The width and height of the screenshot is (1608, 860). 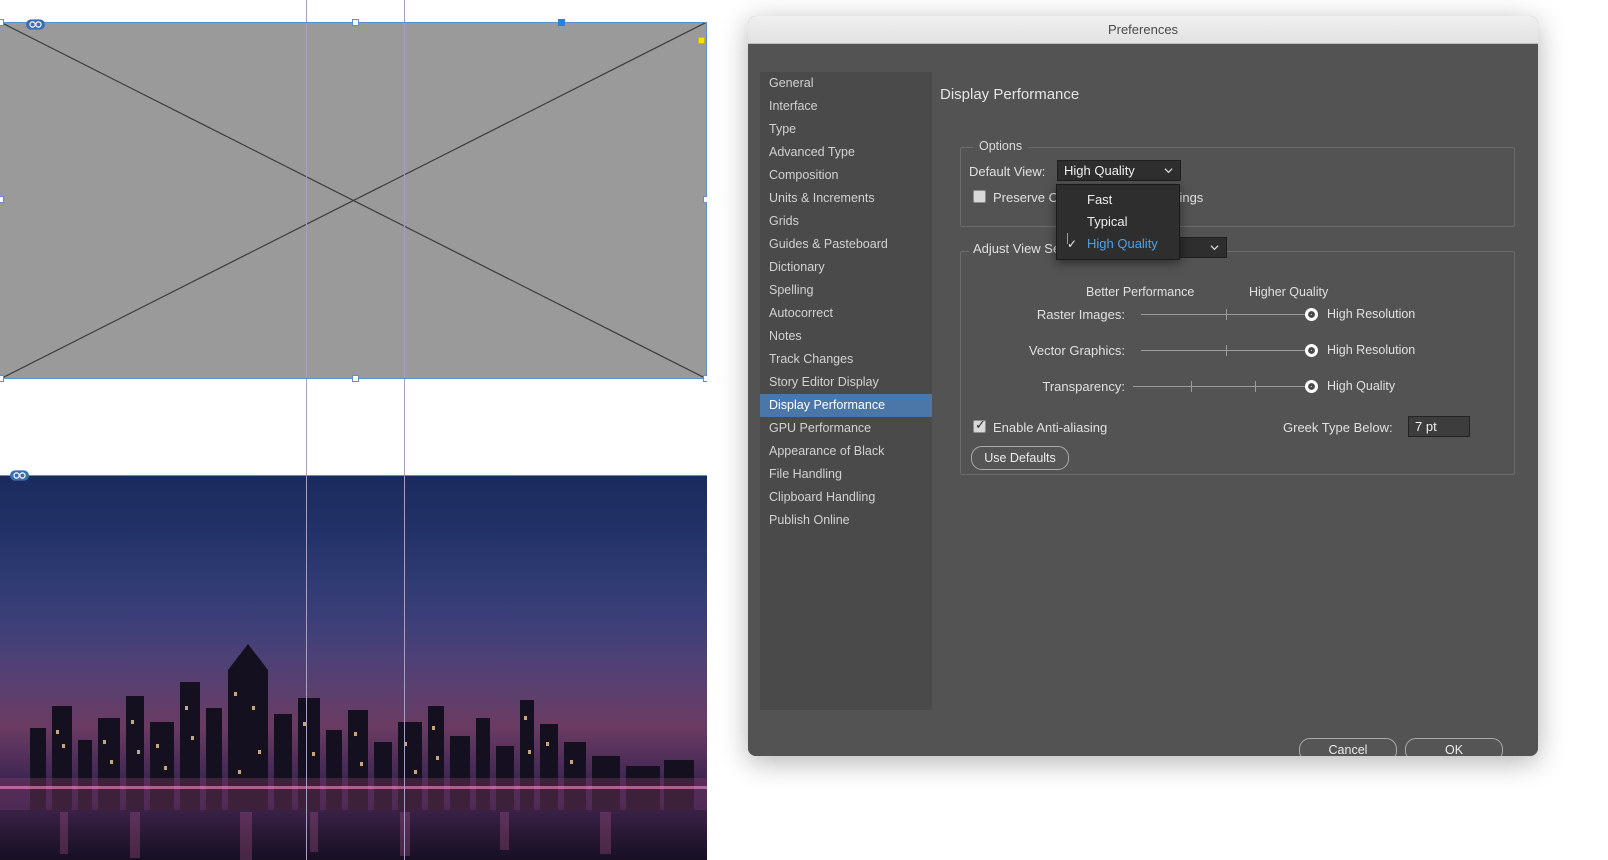 I want to click on dropdown-option-fast: Fast, so click(x=1118, y=200).